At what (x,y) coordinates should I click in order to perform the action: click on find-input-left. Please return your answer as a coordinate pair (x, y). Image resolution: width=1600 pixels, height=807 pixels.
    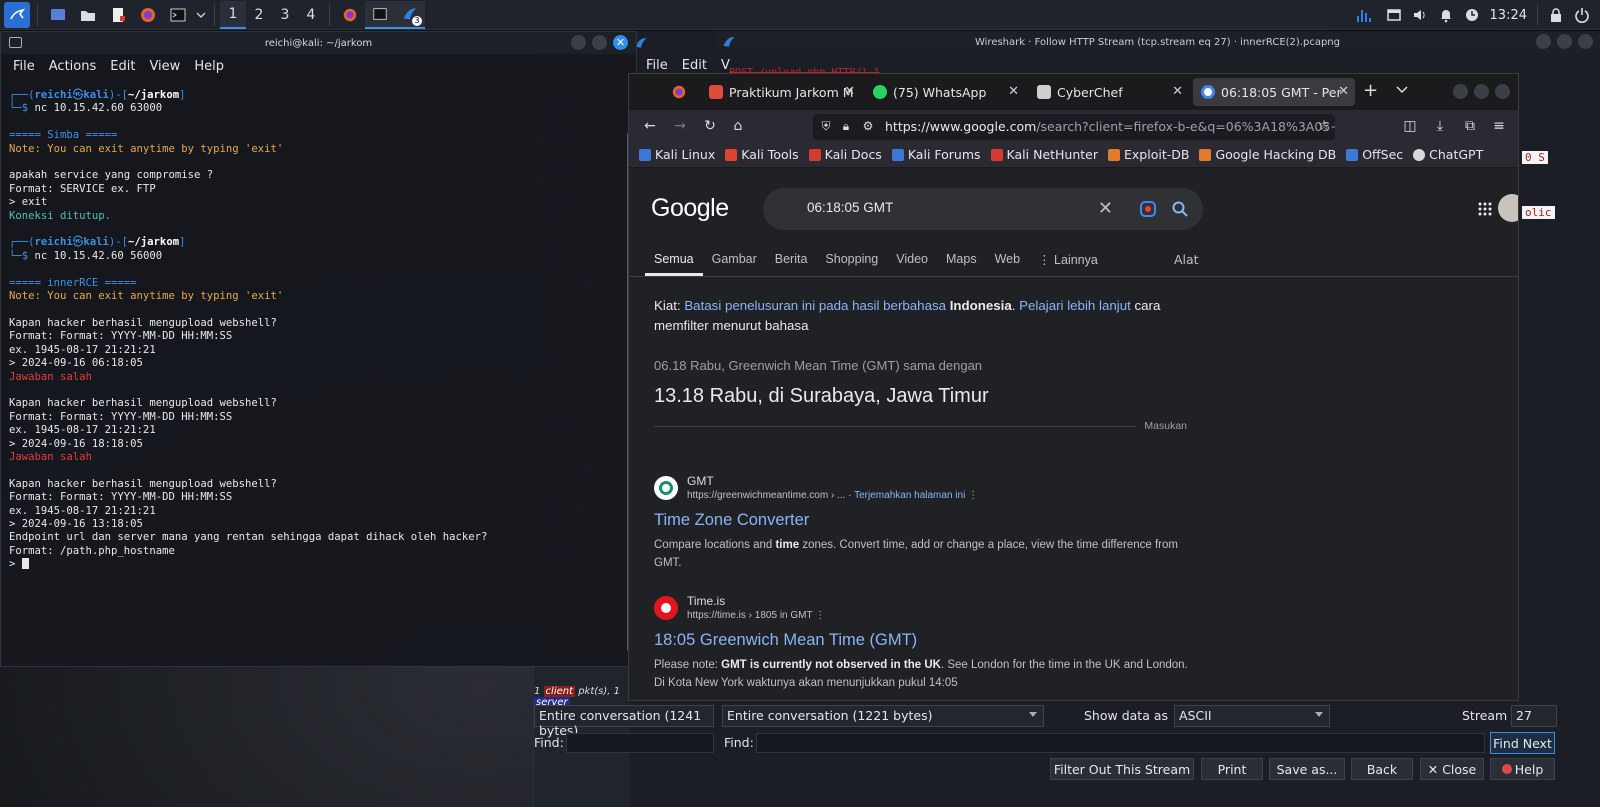
    Looking at the image, I should click on (640, 743).